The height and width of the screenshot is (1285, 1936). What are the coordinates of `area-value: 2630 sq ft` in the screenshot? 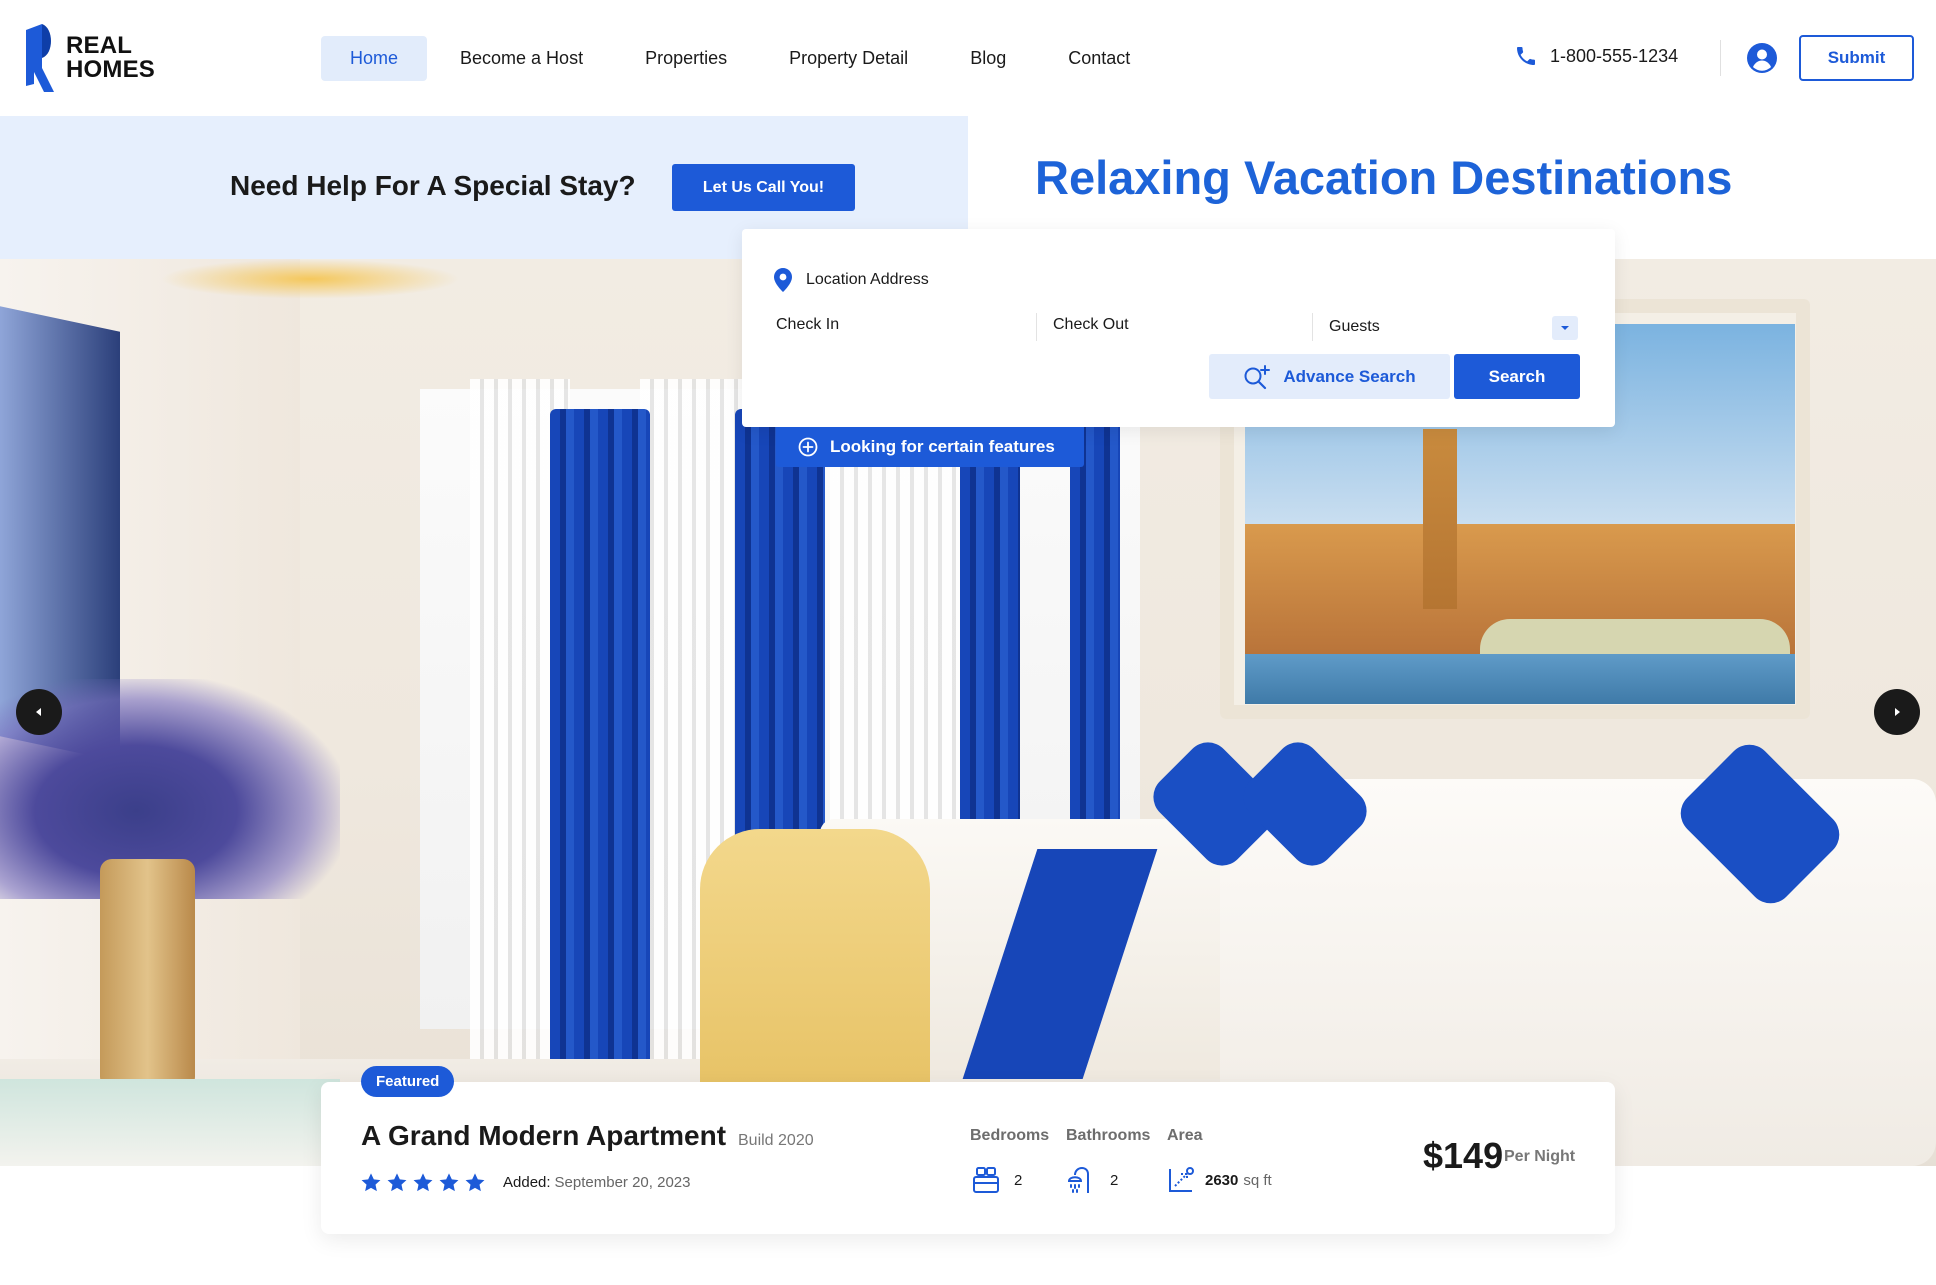 It's located at (1219, 1180).